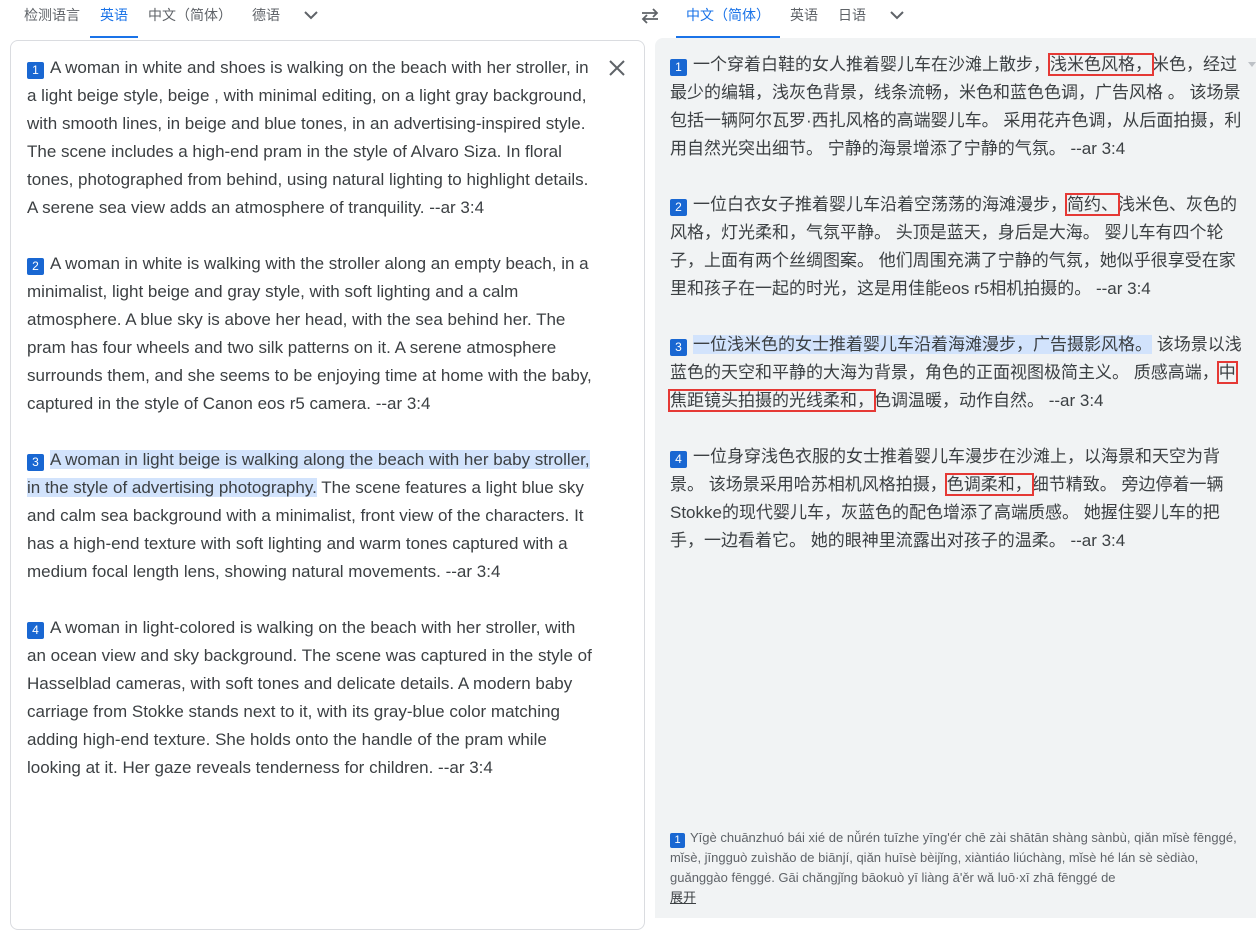 Image resolution: width=1256 pixels, height=930 pixels. Describe the element at coordinates (966, 19) in the screenshot. I see `target-language-bar: 中文（简体） 英语 日语` at that location.